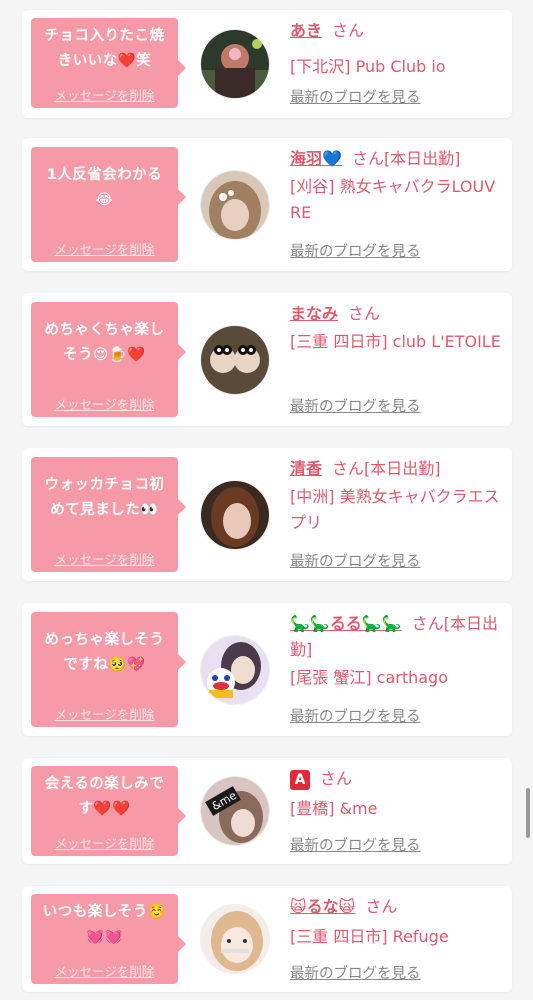 This screenshot has height=1000, width=533. I want to click on message-text: ウォッカチョコ初めて見ました👀, so click(104, 497).